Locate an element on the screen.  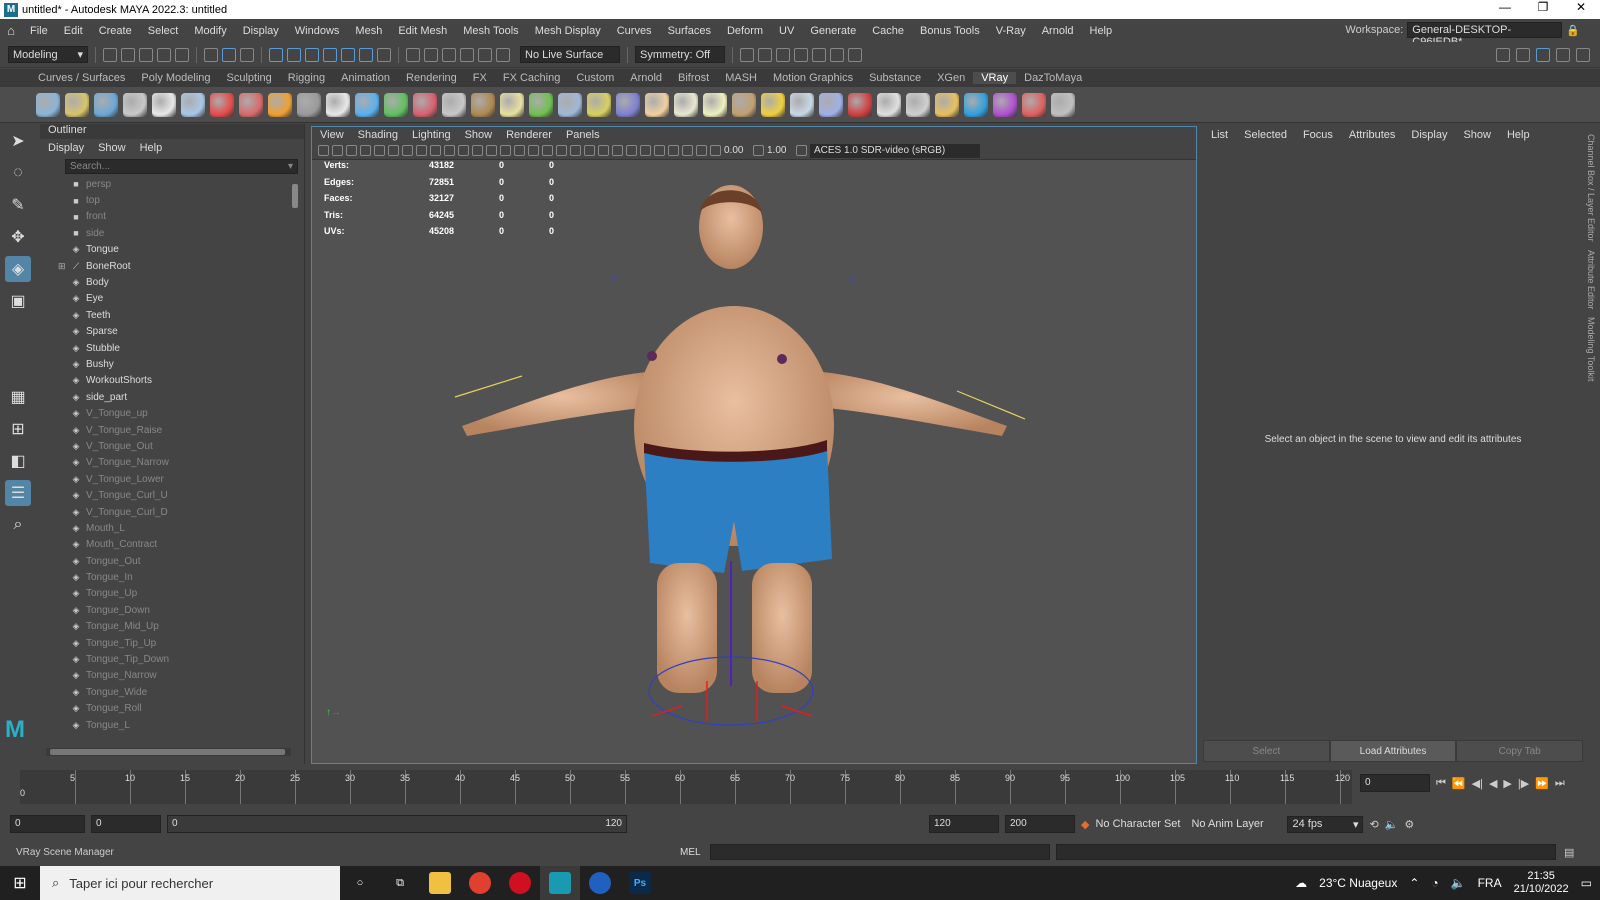
menu-deform: Deform is located at coordinates (745, 31).